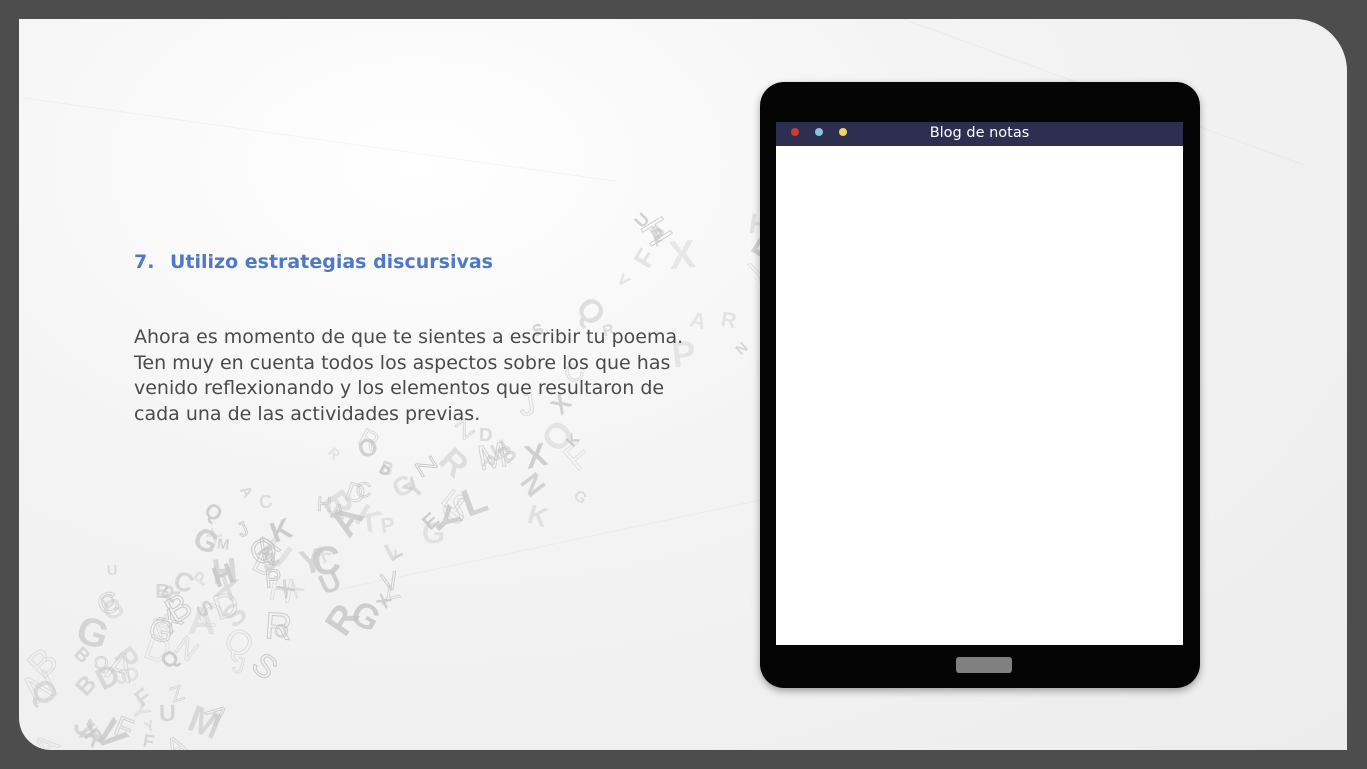 The height and width of the screenshot is (769, 1367). Describe the element at coordinates (624, 279) in the screenshot. I see `decorative-letter: V` at that location.